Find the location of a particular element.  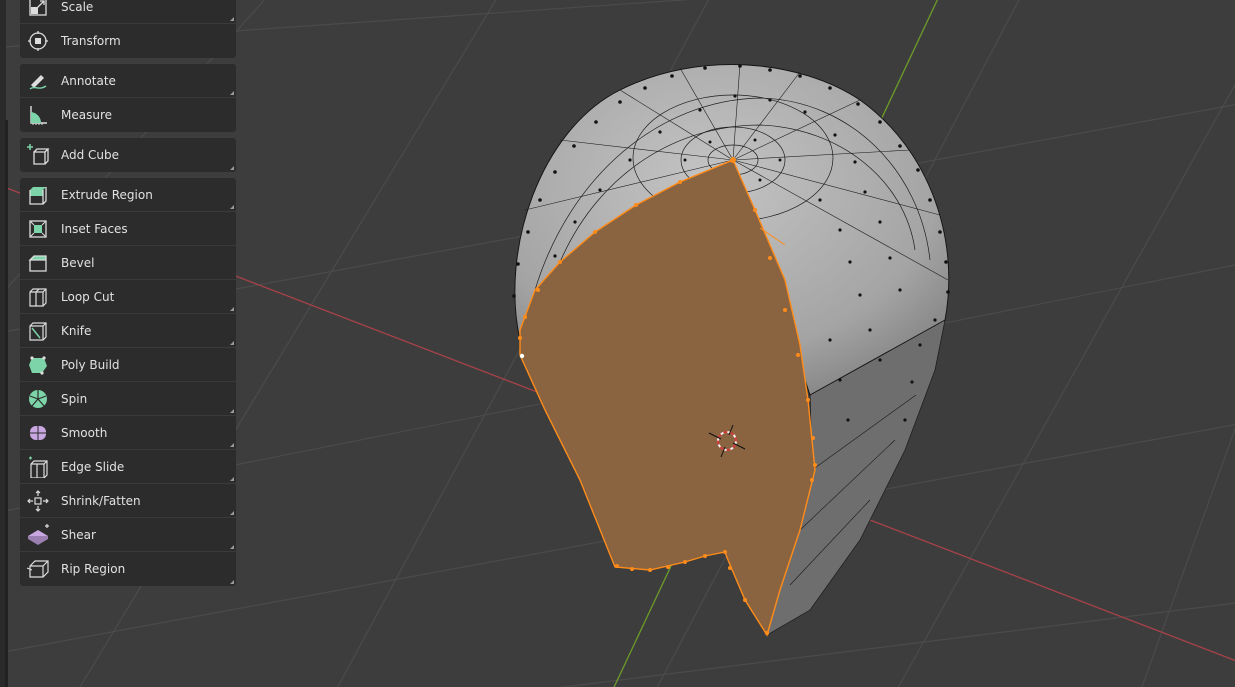

bevel-tool-button: Bevel is located at coordinates (128, 263).